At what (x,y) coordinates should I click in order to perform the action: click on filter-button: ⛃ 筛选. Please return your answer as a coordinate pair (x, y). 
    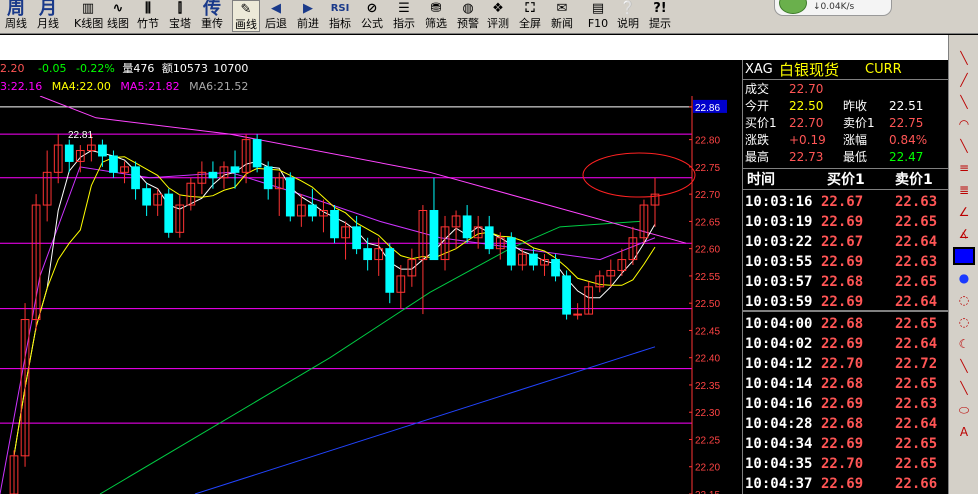
    Looking at the image, I should click on (436, 16).